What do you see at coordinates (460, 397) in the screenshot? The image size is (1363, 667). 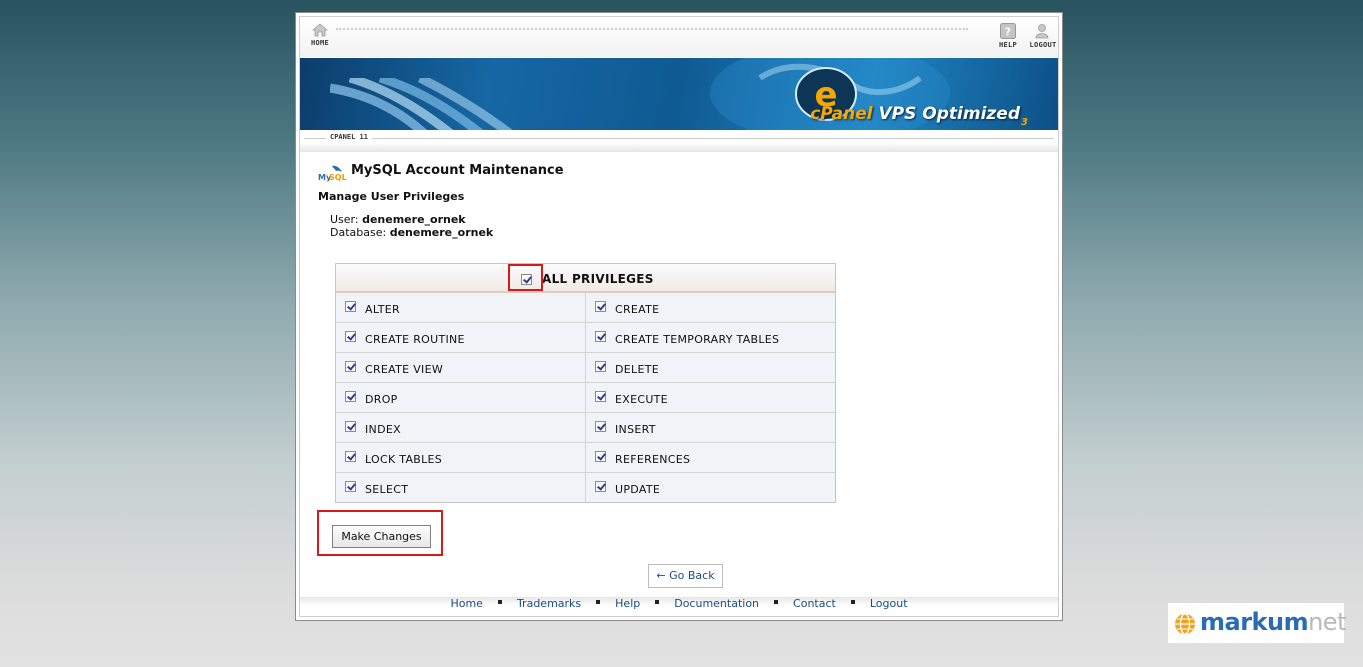 I see `privilege-cell: DROP` at bounding box center [460, 397].